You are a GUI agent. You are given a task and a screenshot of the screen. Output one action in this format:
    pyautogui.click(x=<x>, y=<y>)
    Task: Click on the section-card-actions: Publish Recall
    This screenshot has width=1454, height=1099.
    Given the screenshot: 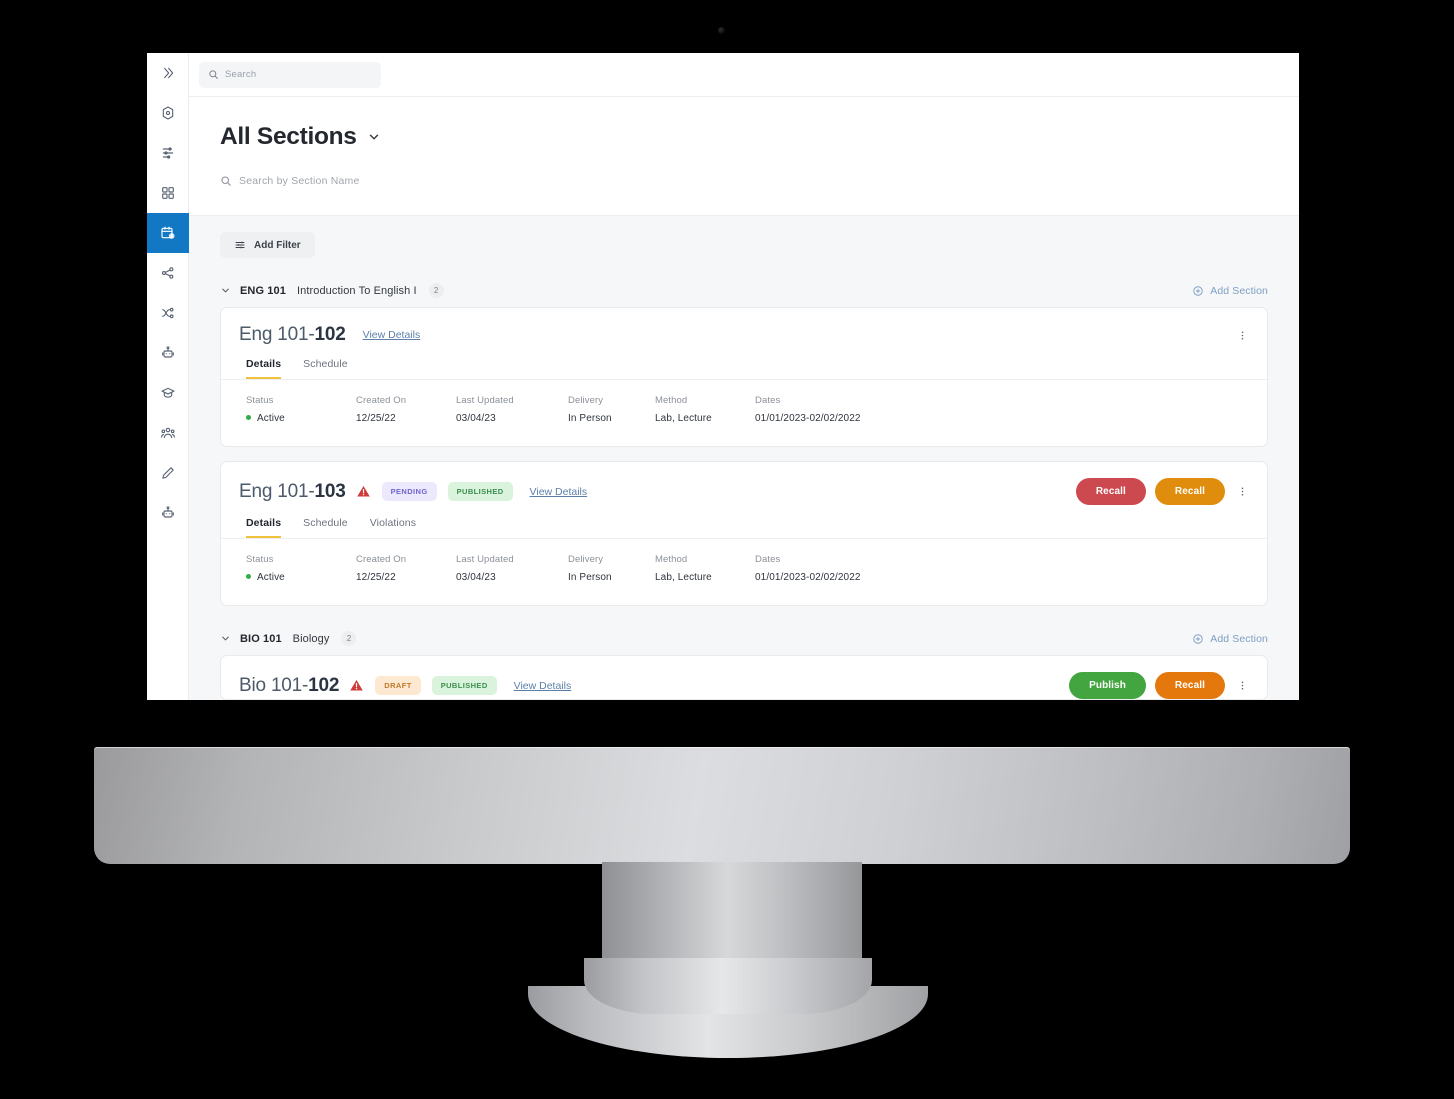 What is the action you would take?
    pyautogui.click(x=1159, y=685)
    